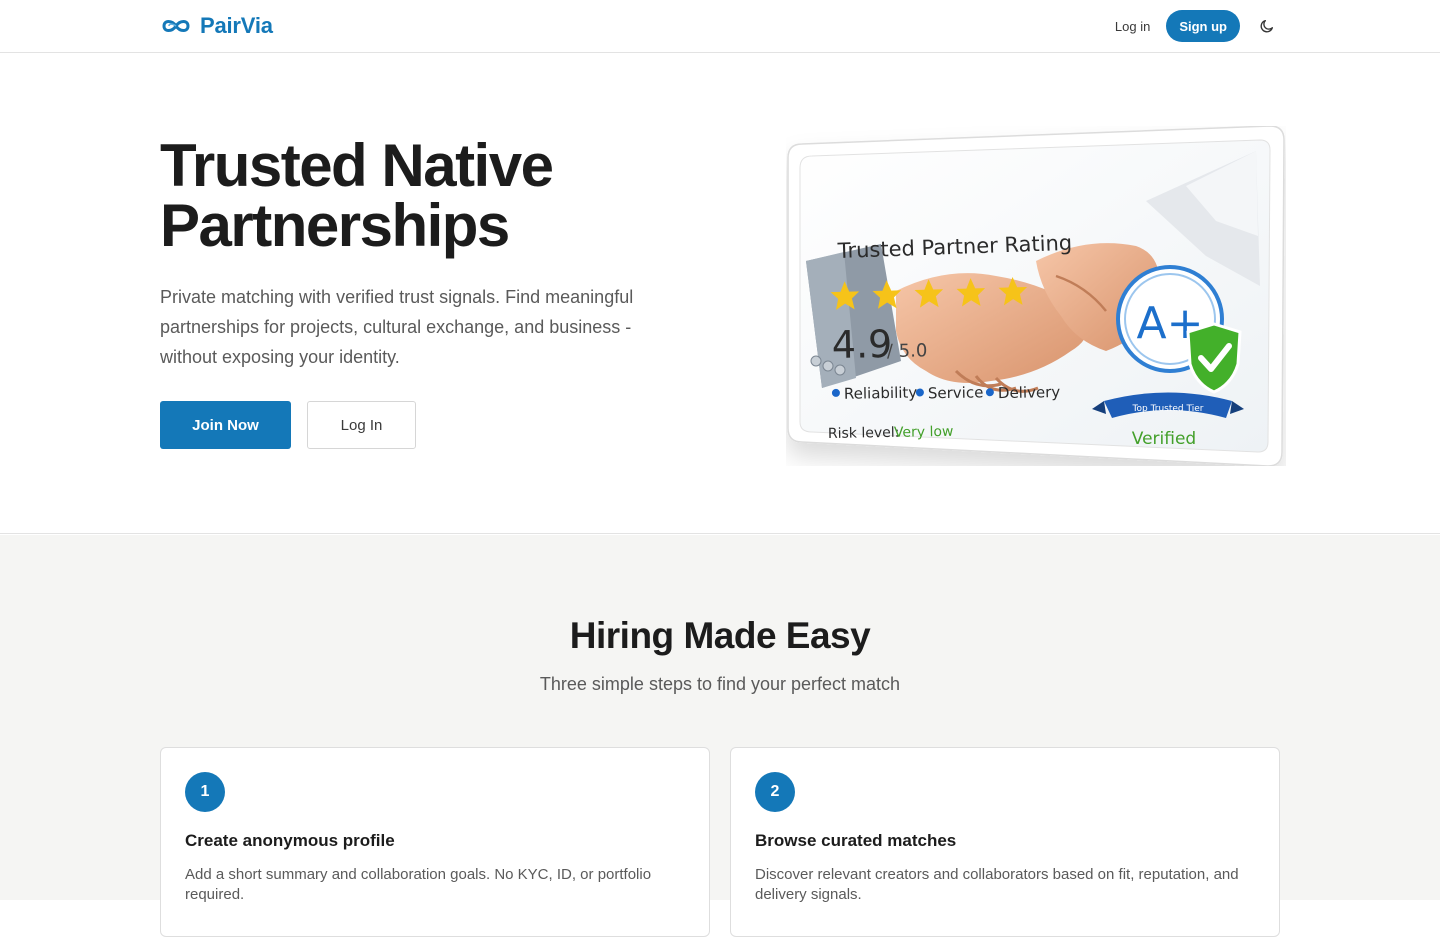  I want to click on site-header: PairVia Log in Sign up, so click(720, 26).